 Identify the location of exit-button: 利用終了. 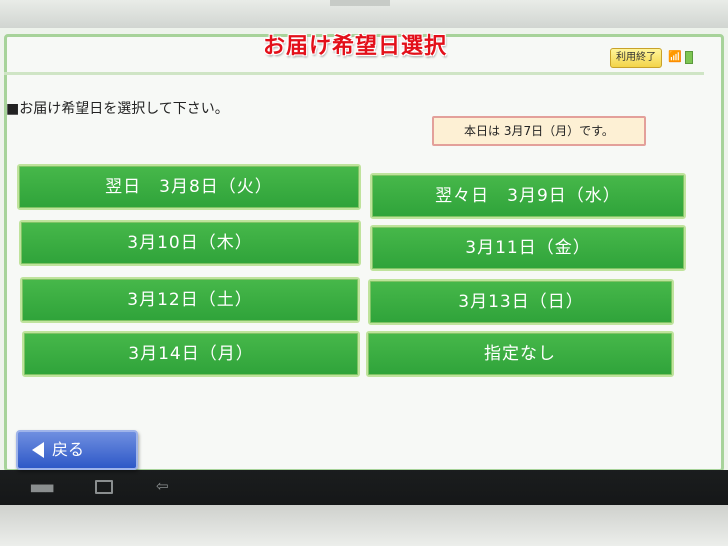
(636, 58).